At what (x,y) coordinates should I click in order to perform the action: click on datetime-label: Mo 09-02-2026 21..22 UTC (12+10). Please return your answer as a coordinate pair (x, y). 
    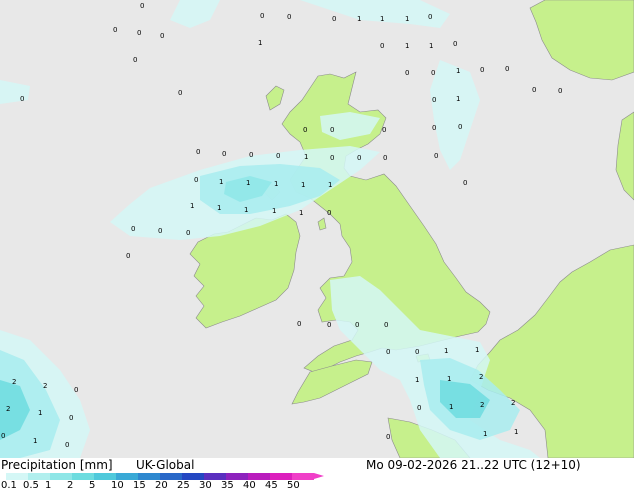
    Looking at the image, I should click on (473, 465).